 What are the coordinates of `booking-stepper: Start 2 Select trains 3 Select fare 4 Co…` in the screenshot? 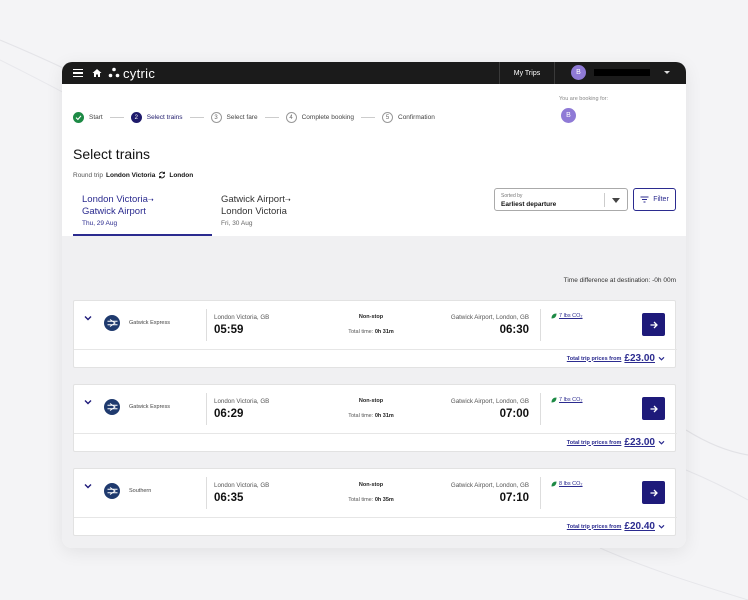 It's located at (254, 117).